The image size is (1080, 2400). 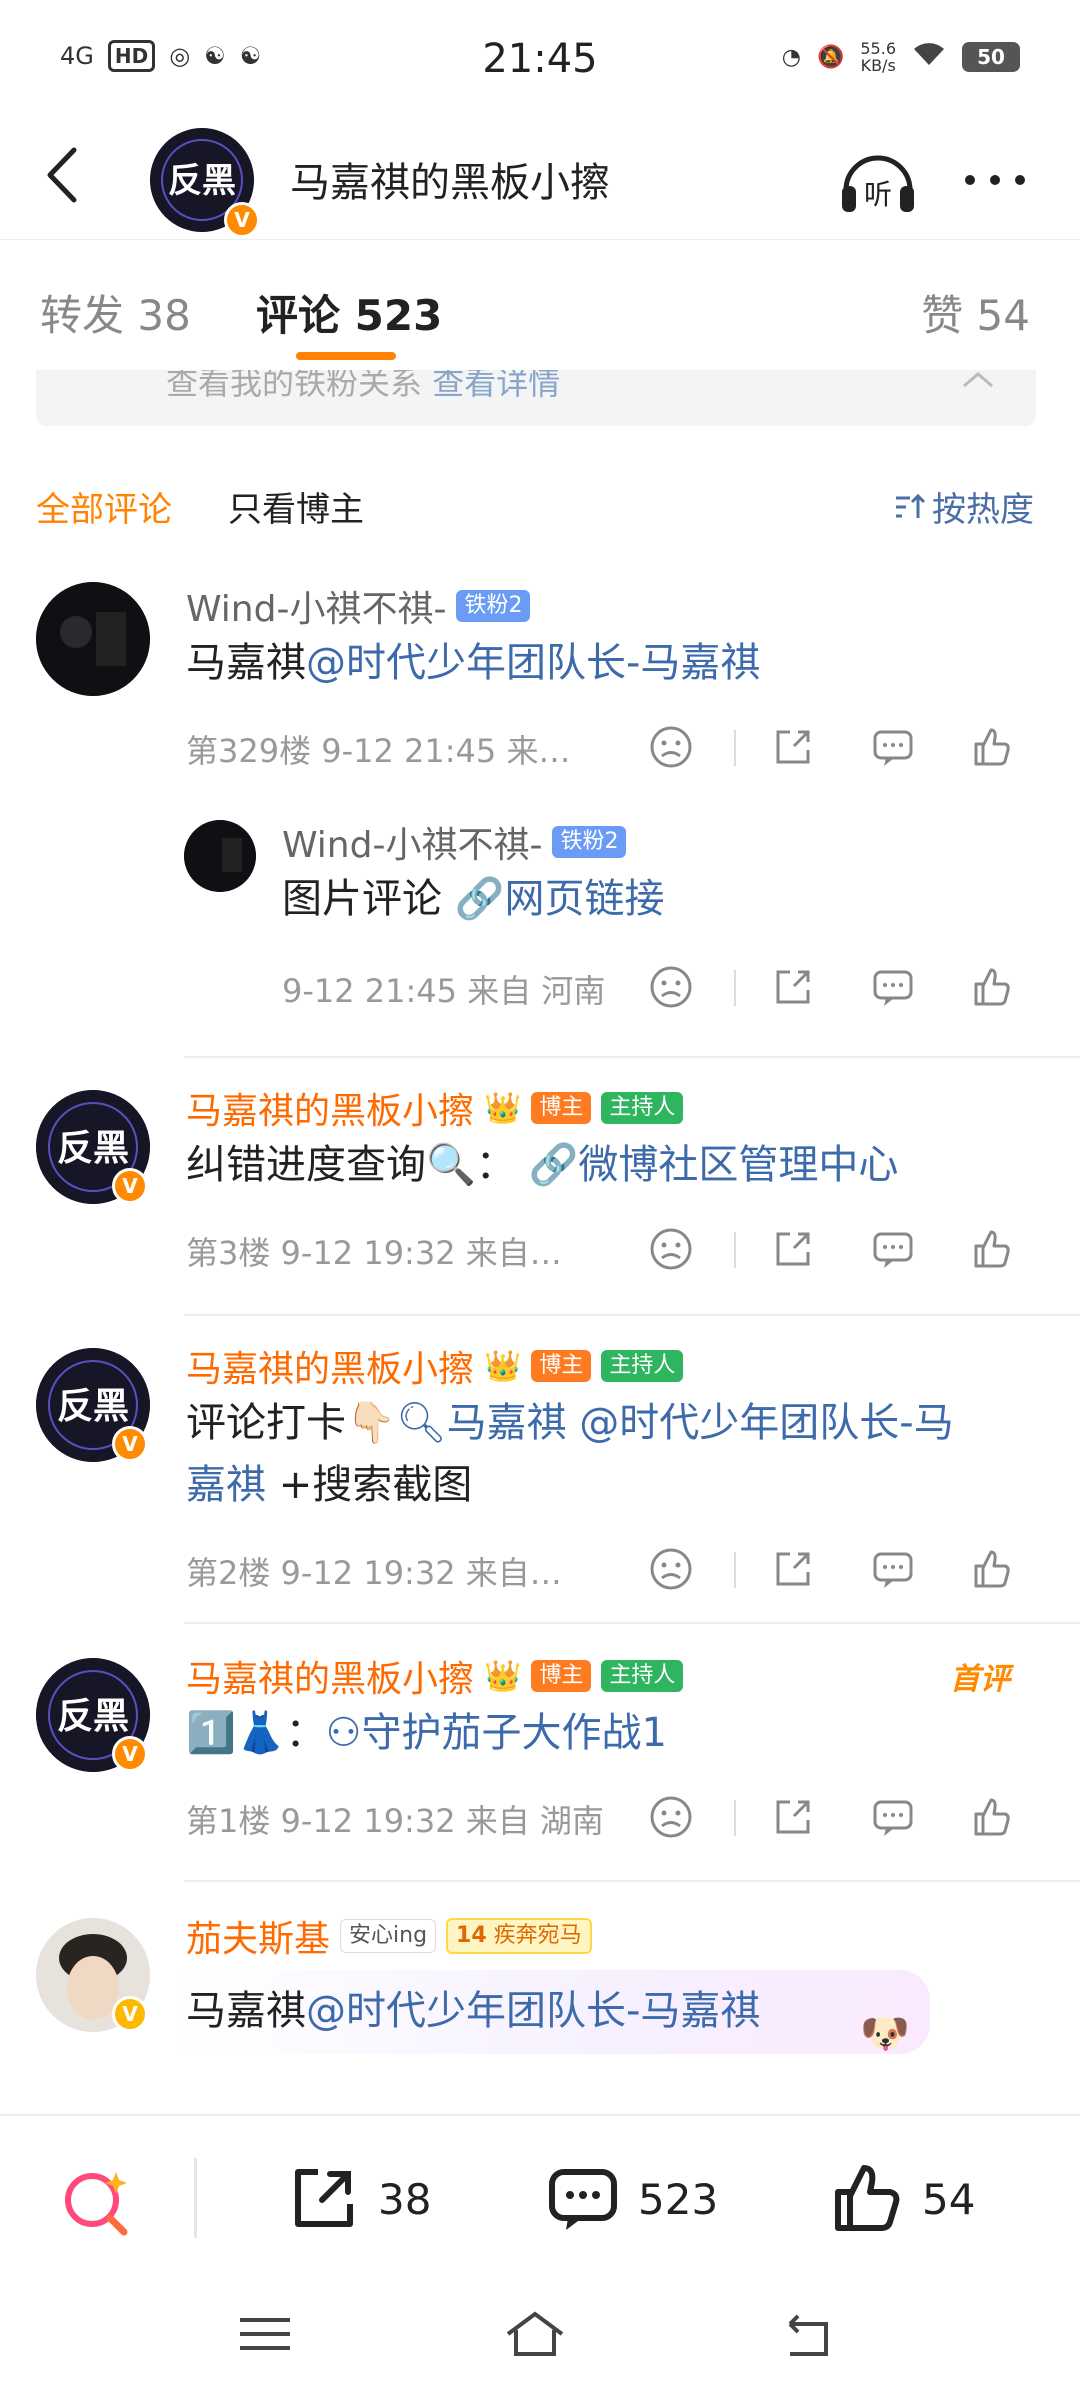 I want to click on active-tab-indicator, so click(x=346, y=356).